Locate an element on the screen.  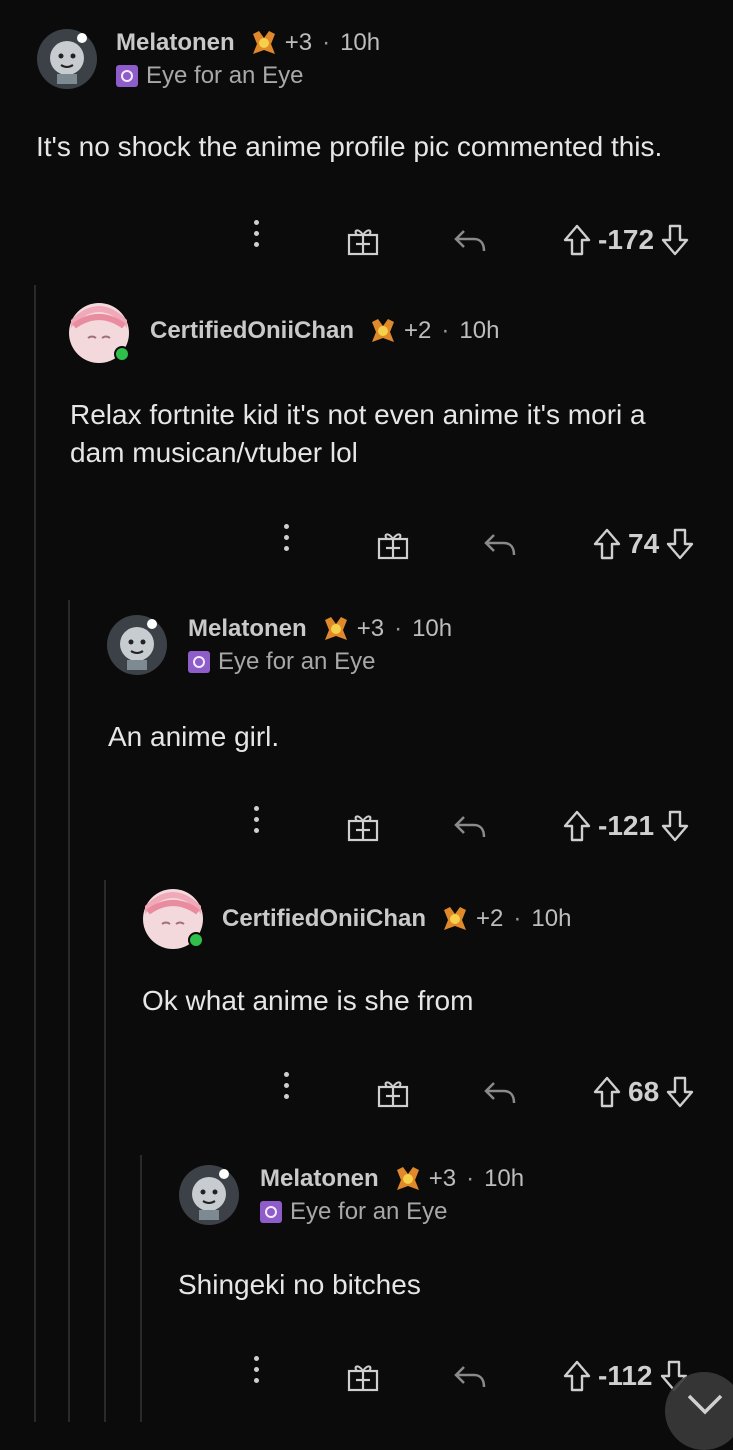
vote-controls: 74 is located at coordinates (643, 544).